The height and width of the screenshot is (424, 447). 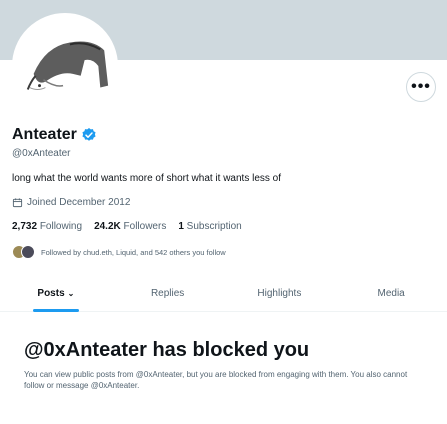 I want to click on following-count: 2,732, so click(x=25, y=226).